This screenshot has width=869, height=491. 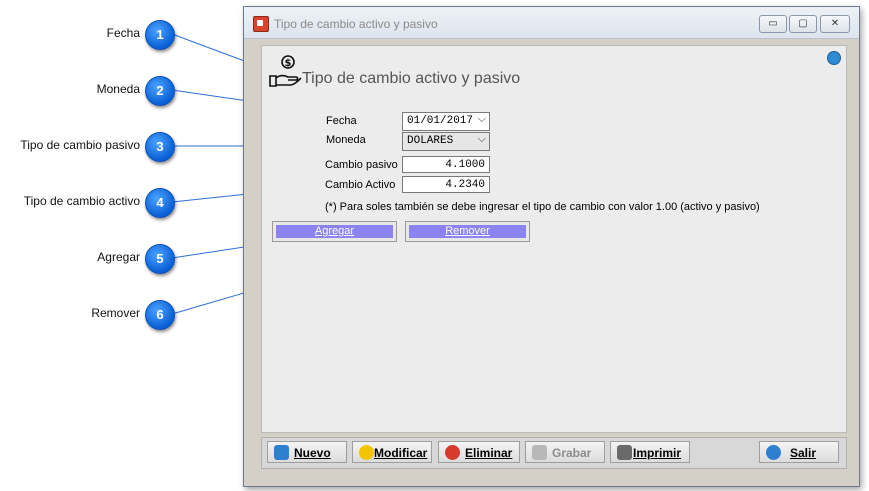 I want to click on callout-label-tipo-pasivo: Tipo de cambio pasivo, so click(x=80, y=145).